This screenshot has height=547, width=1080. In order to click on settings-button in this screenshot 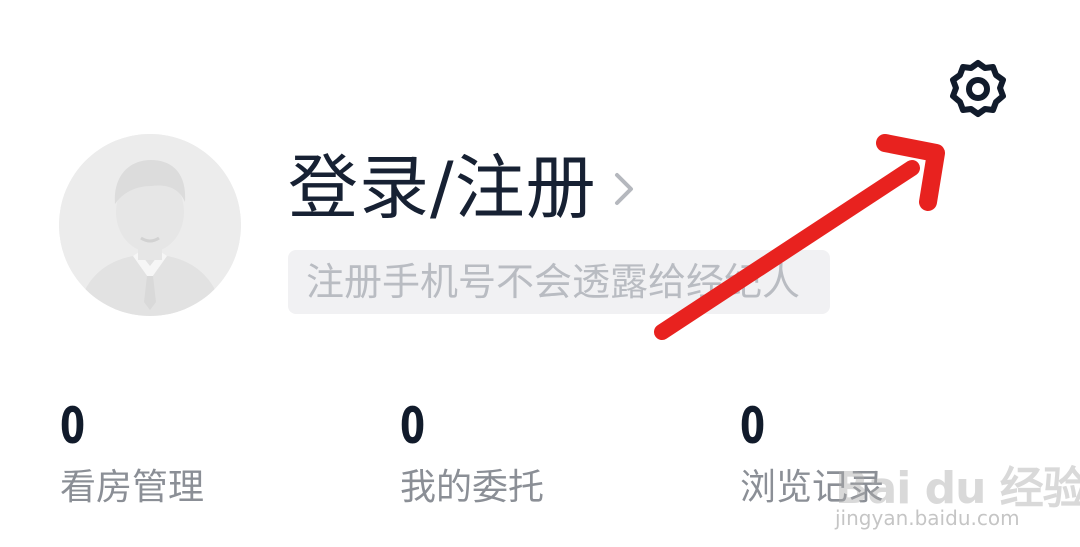, I will do `click(978, 92)`.